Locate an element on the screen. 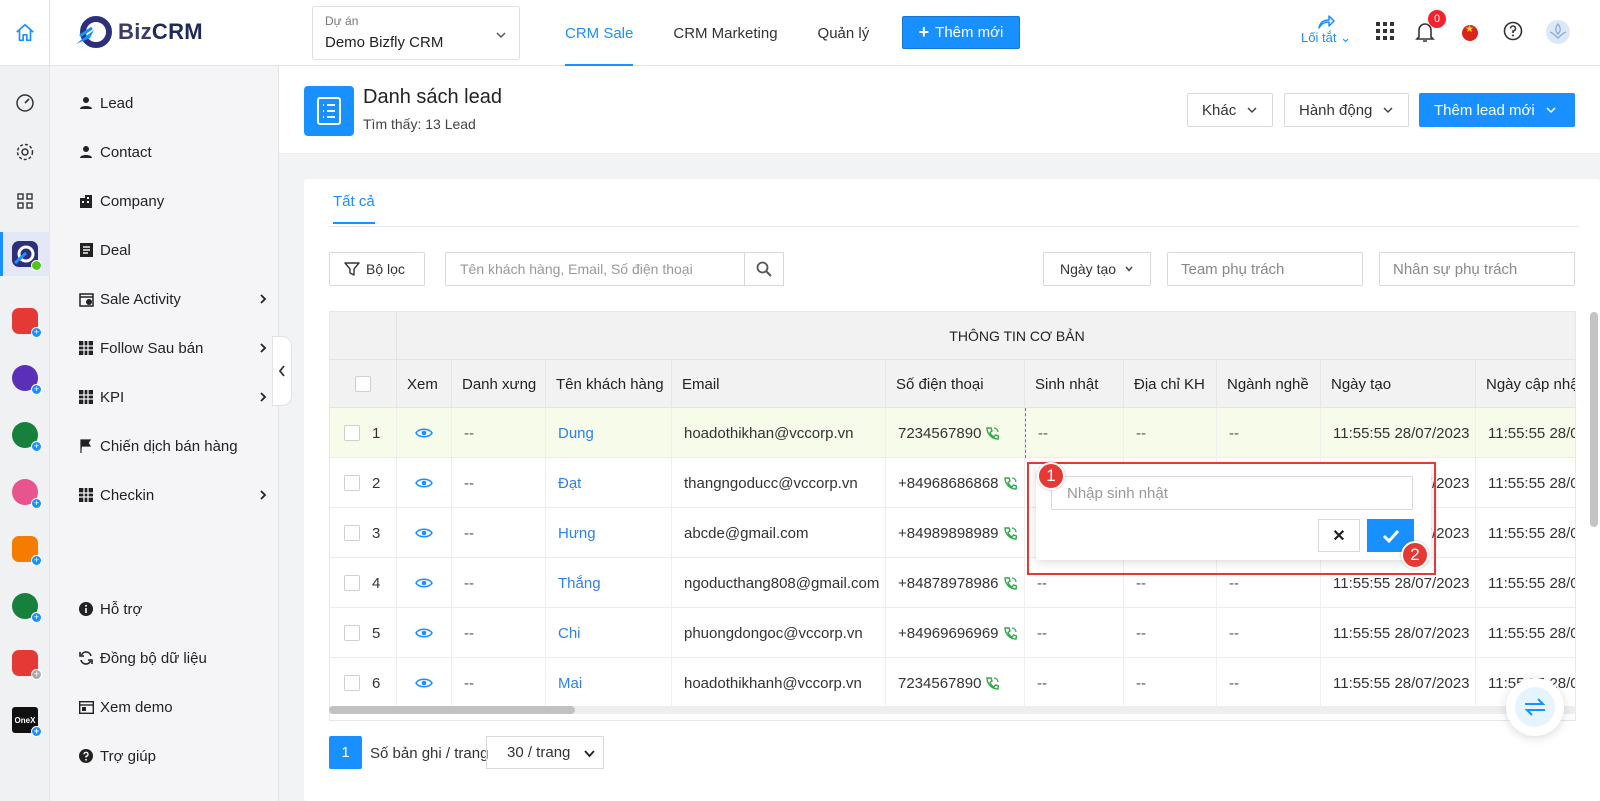 Image resolution: width=1600 pixels, height=801 pixels. shortcut-menu: Lối tắt ⌄ is located at coordinates (1326, 30).